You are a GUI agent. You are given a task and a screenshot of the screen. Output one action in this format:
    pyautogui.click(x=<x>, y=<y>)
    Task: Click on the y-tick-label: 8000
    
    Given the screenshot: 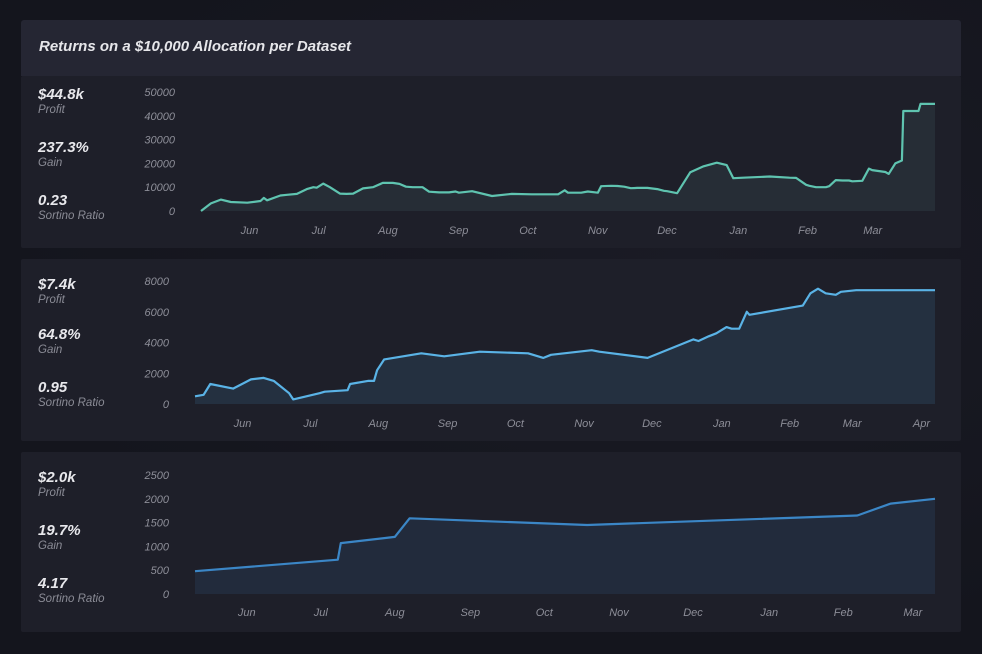 What is the action you would take?
    pyautogui.click(x=157, y=282)
    